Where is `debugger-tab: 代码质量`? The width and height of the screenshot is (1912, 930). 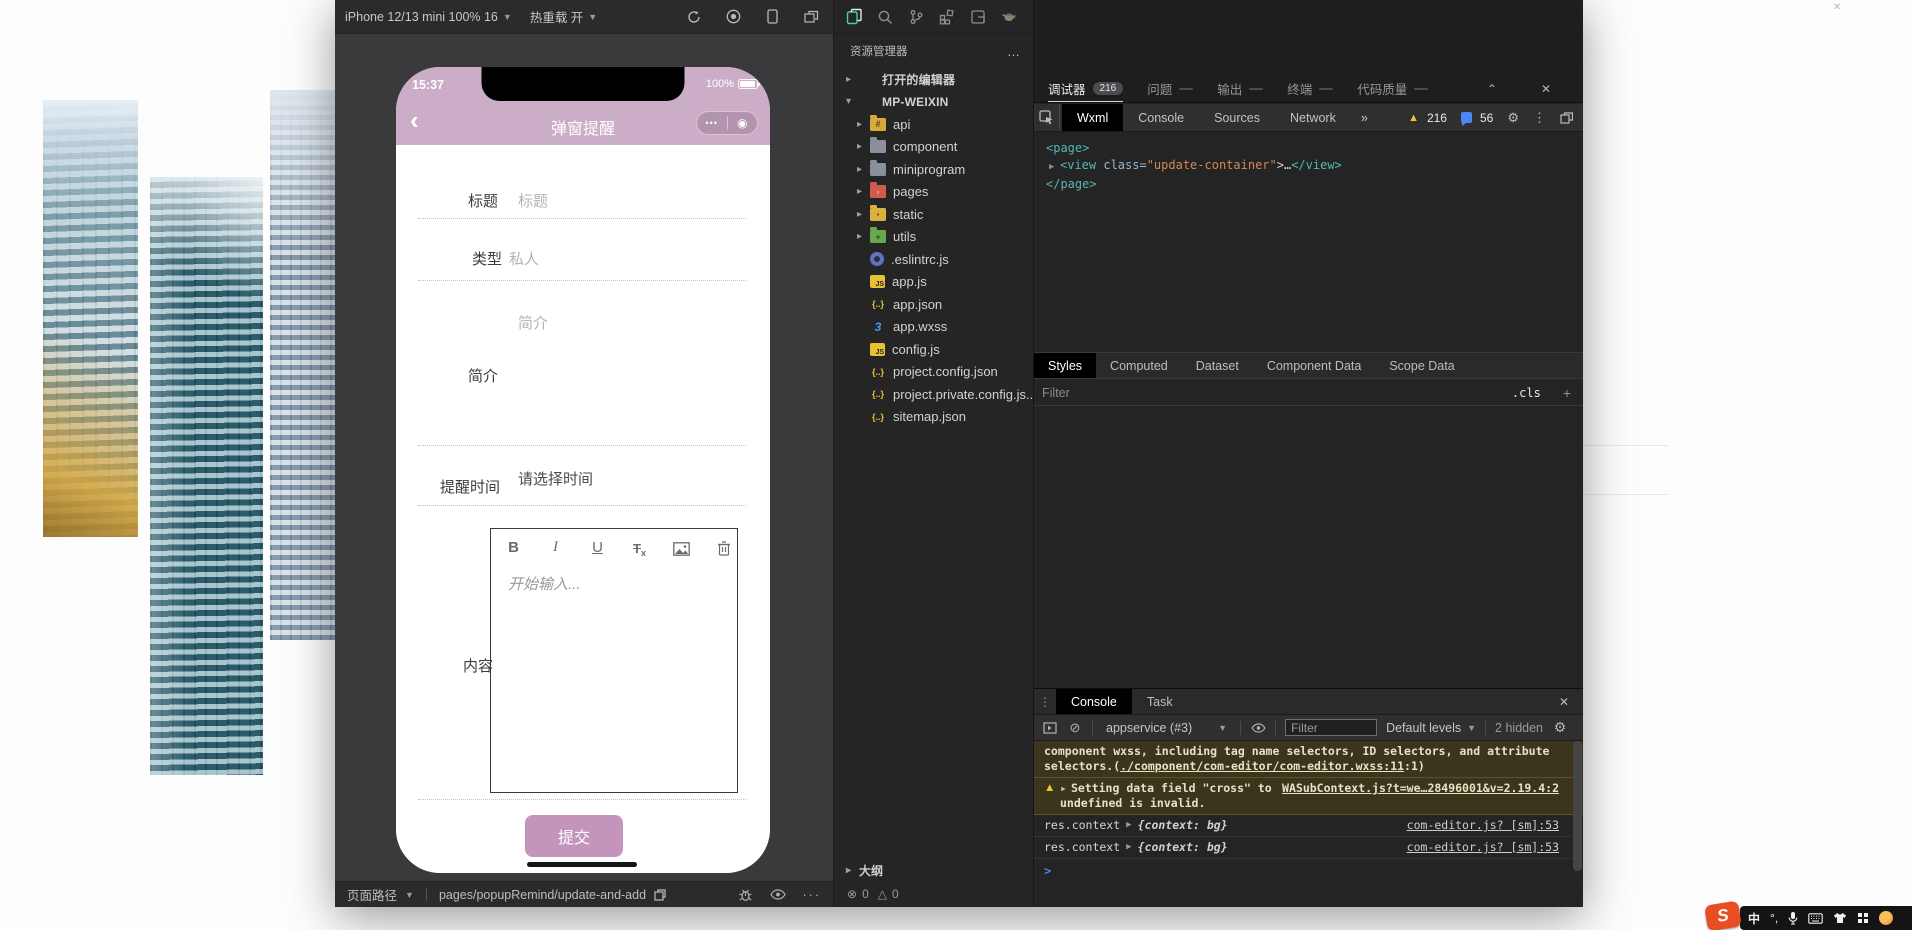
debugger-tab: 代码质量 is located at coordinates (1393, 88).